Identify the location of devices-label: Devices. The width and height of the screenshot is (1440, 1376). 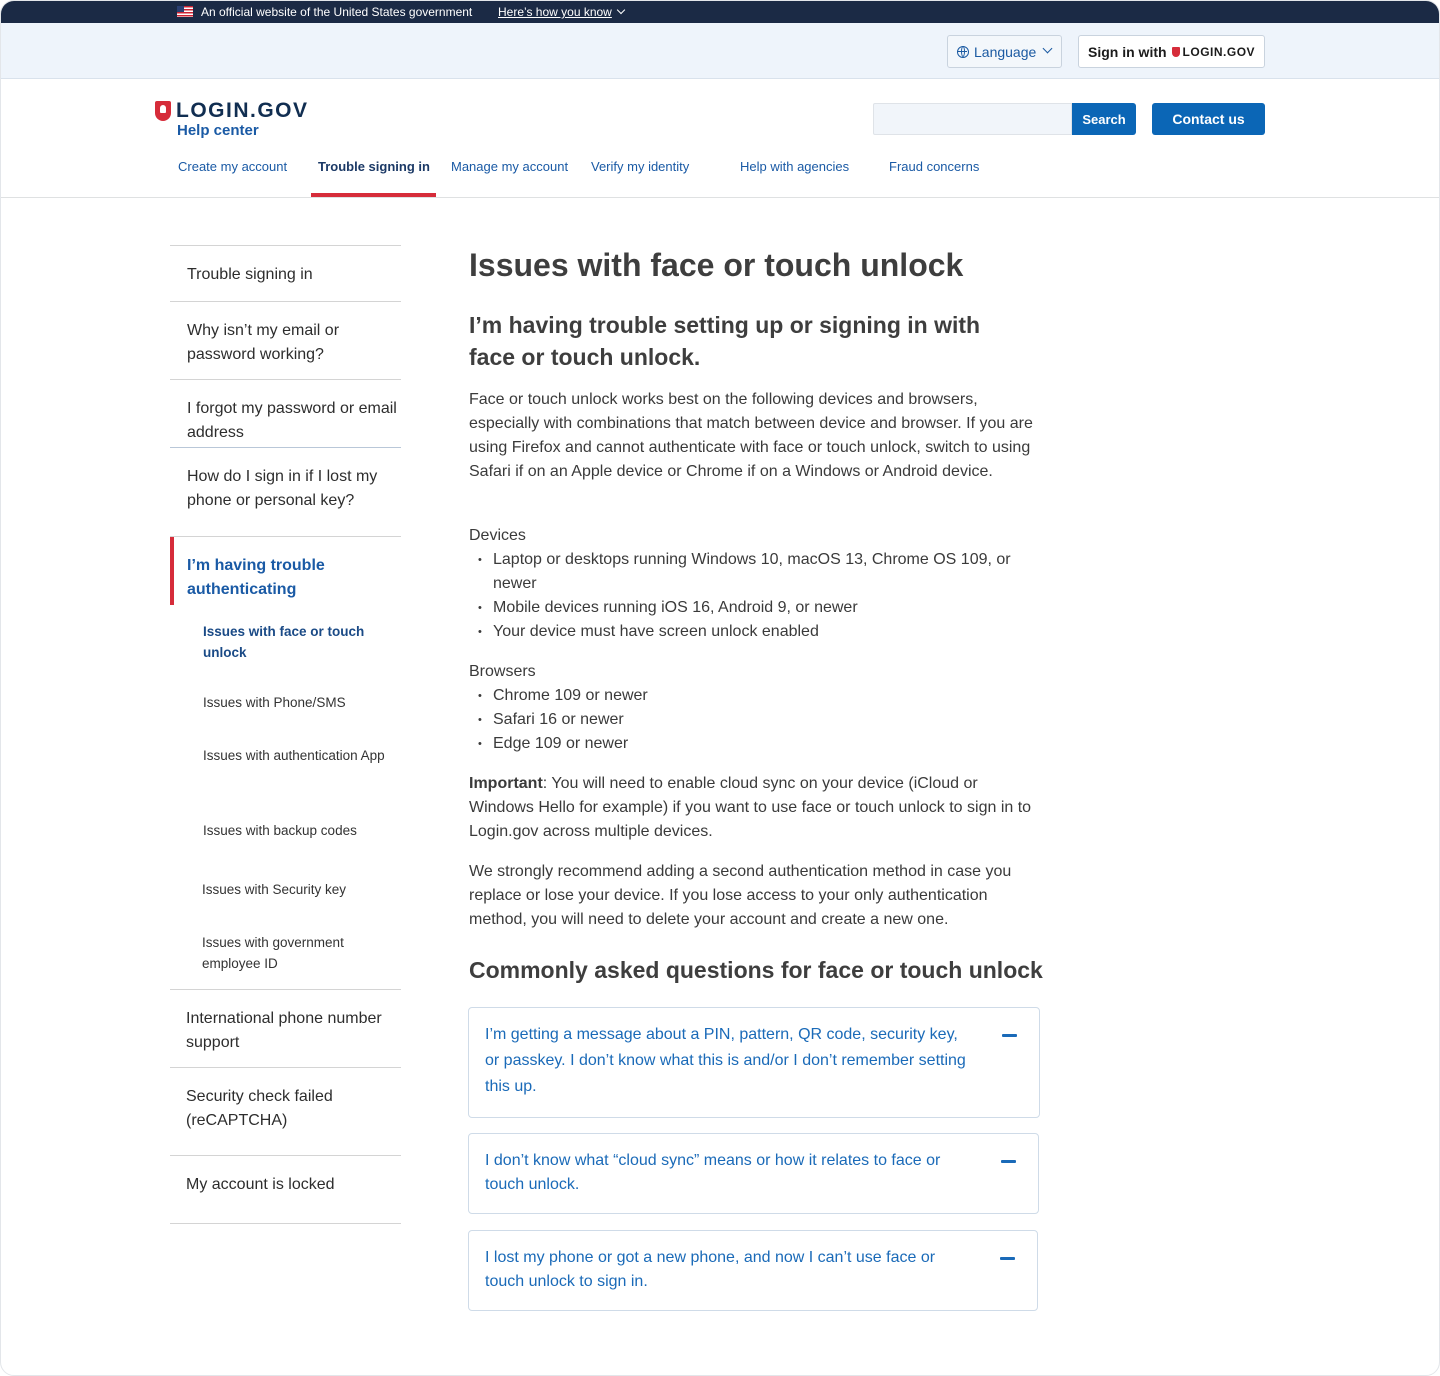
(497, 535).